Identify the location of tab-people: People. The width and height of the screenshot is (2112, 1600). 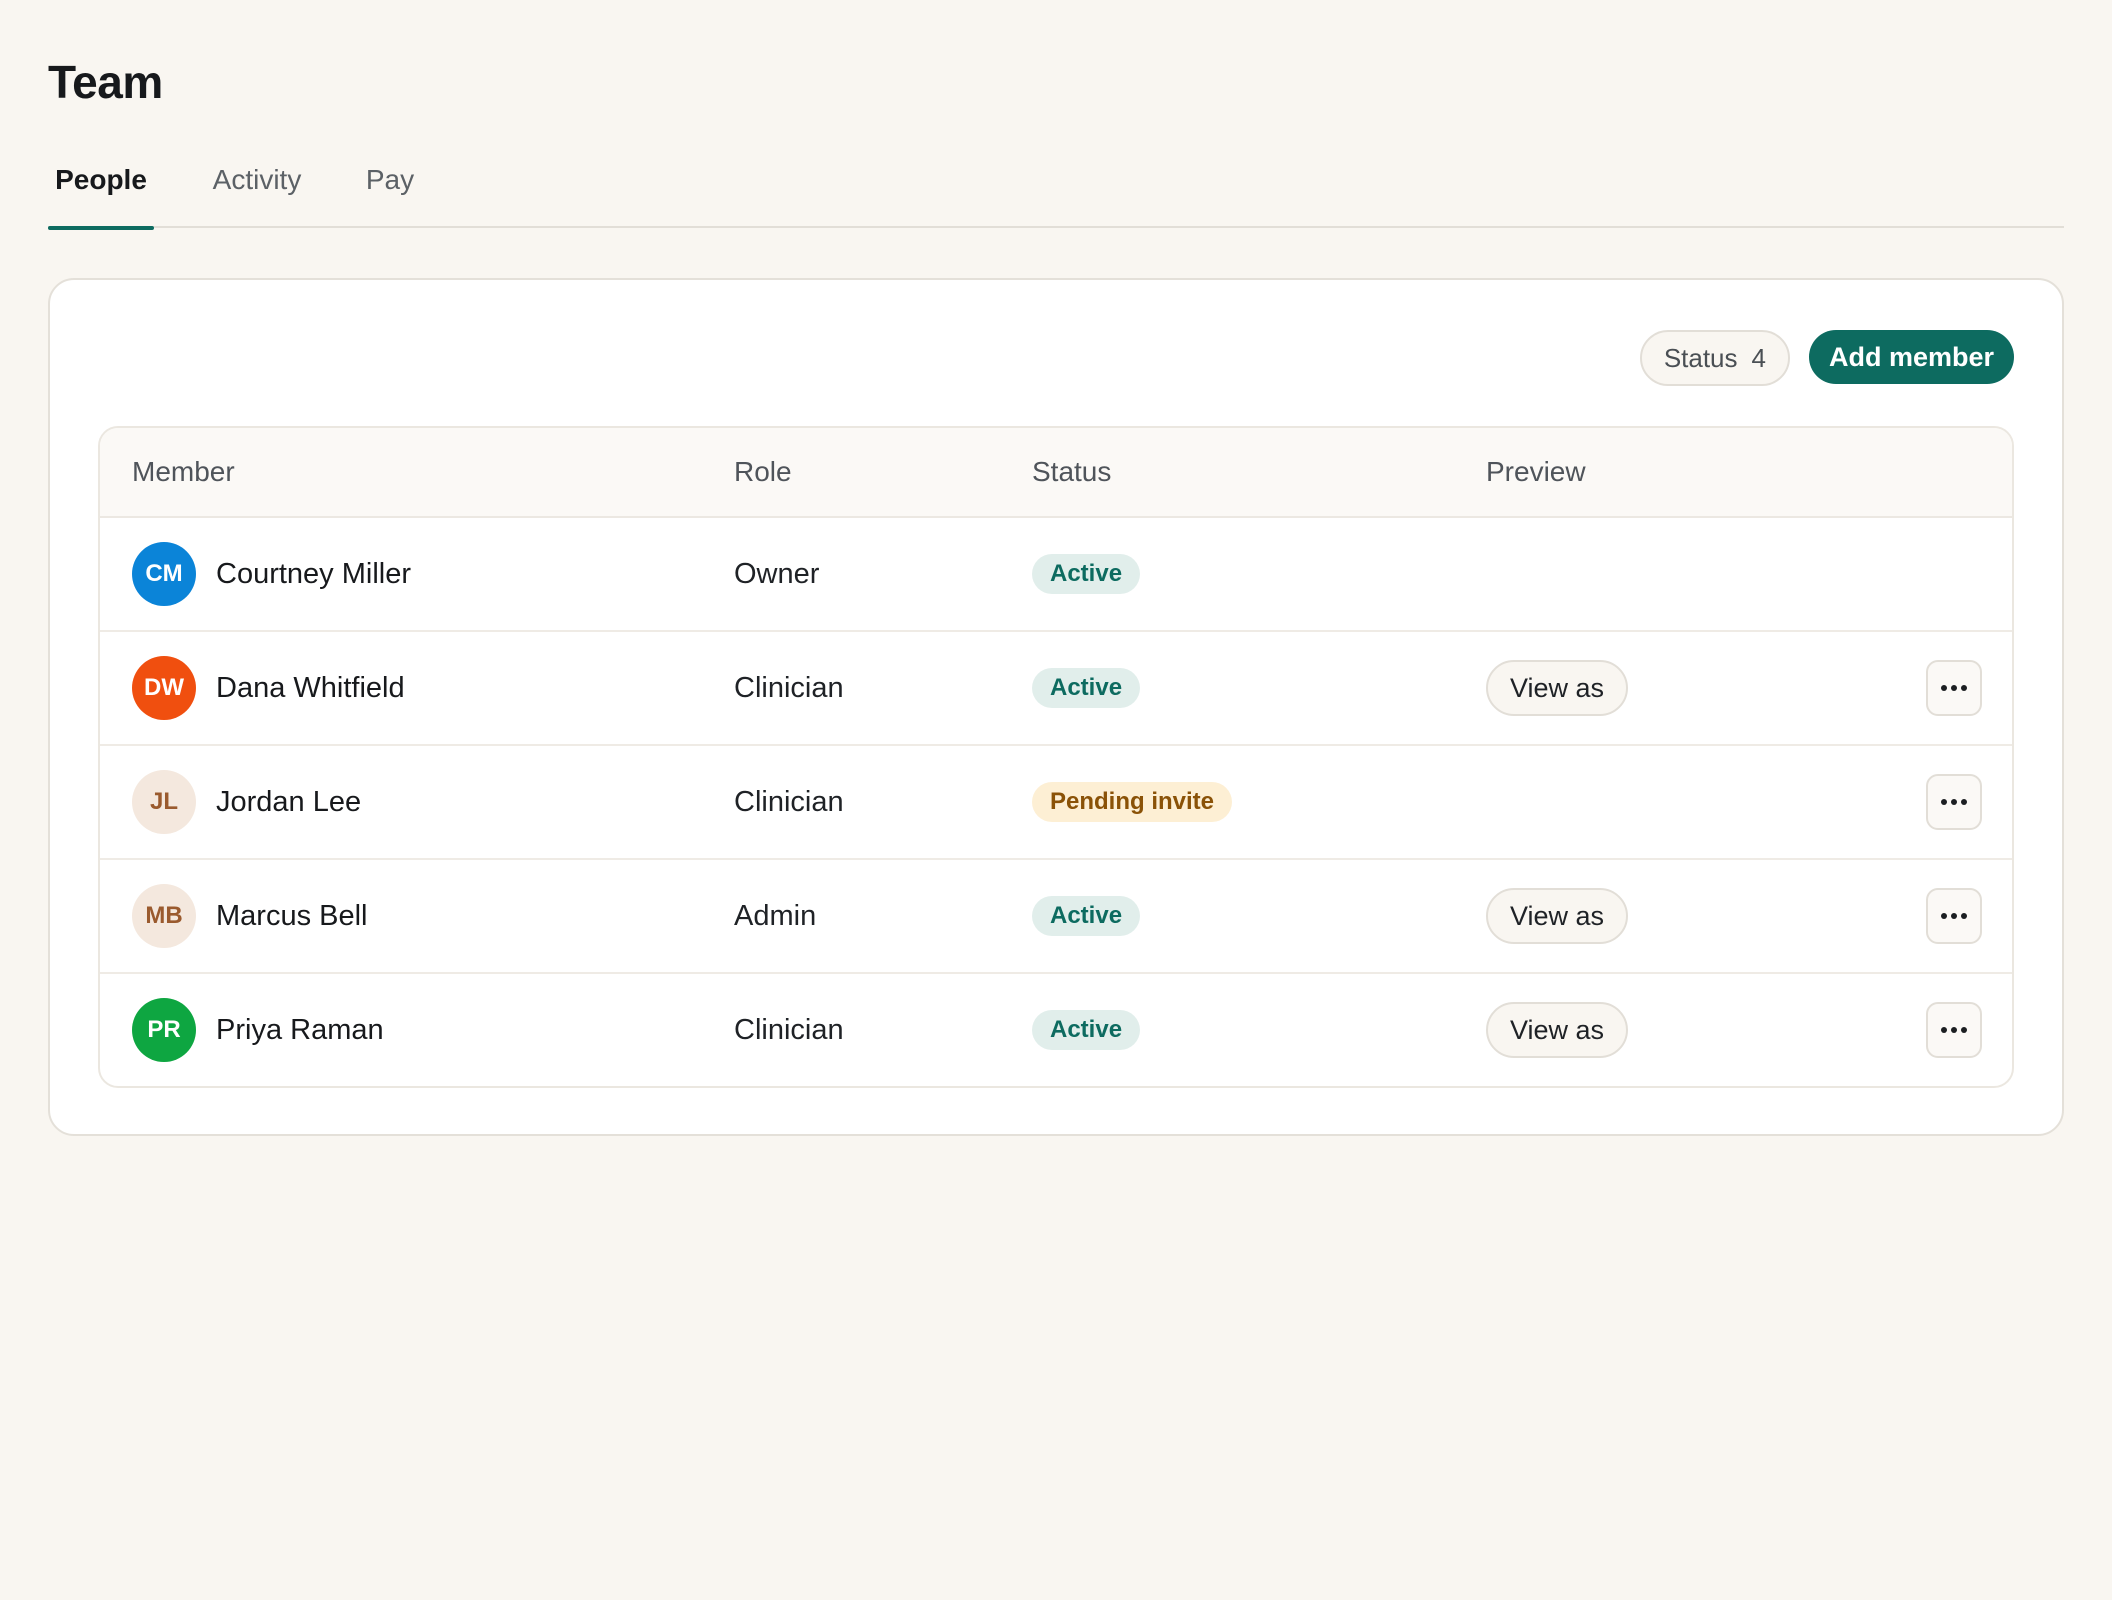
(101, 190).